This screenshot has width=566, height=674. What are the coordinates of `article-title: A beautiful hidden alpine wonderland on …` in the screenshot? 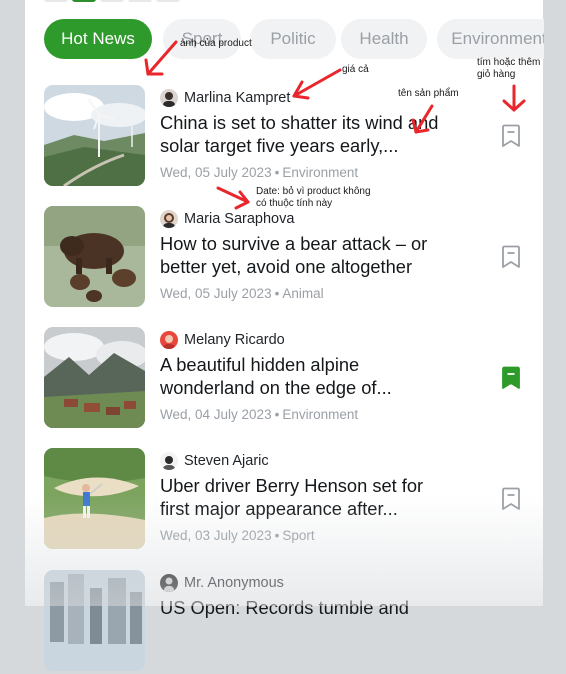 It's located at (305, 376).